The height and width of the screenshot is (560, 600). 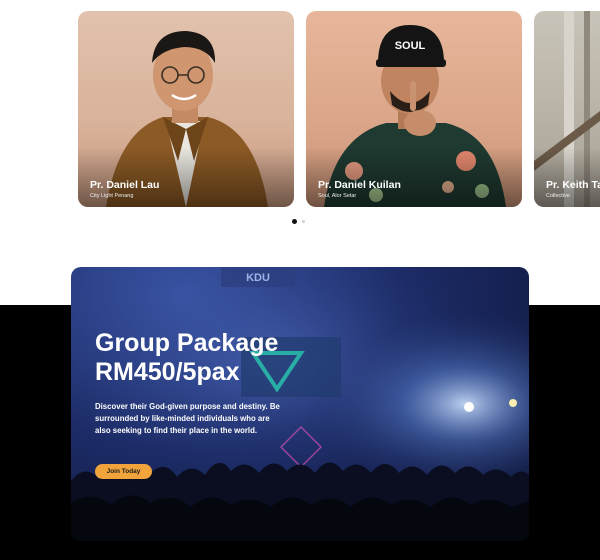 I want to click on banner-title: Group Package RM450/5pax, so click(x=186, y=358).